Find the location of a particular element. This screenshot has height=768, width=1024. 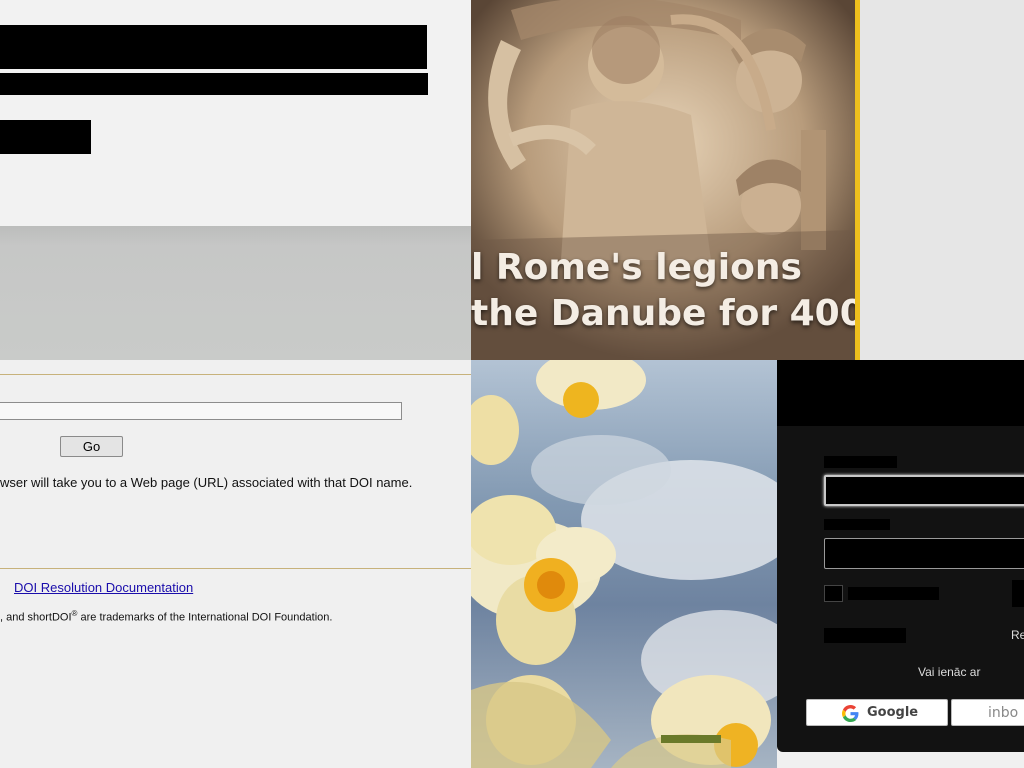

register-link: Re is located at coordinates (1017, 635).